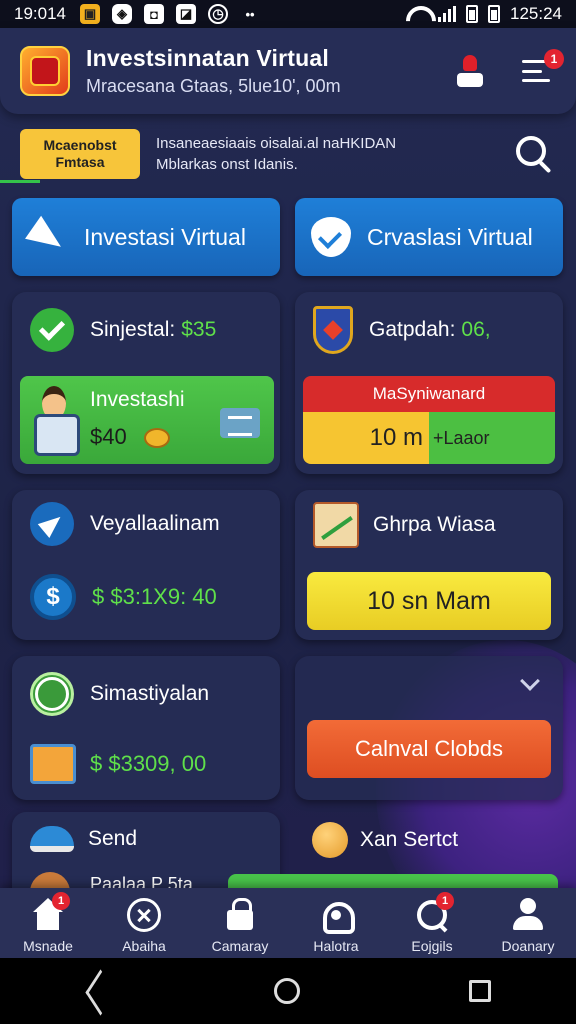 The width and height of the screenshot is (576, 1024). I want to click on coins-icon, so click(157, 438).